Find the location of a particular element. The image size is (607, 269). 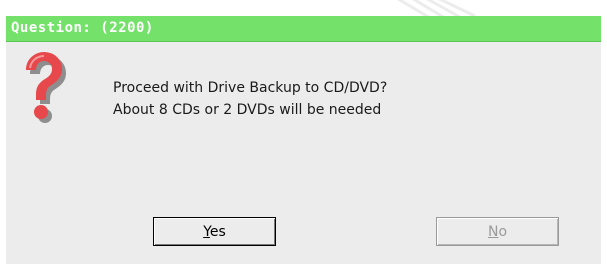

no-button: No is located at coordinates (497, 231).